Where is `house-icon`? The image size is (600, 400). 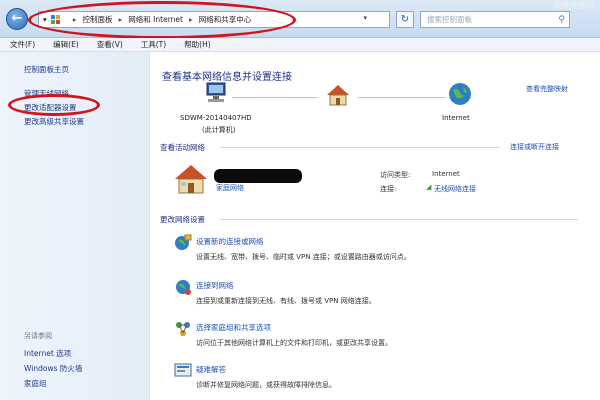 house-icon is located at coordinates (191, 179).